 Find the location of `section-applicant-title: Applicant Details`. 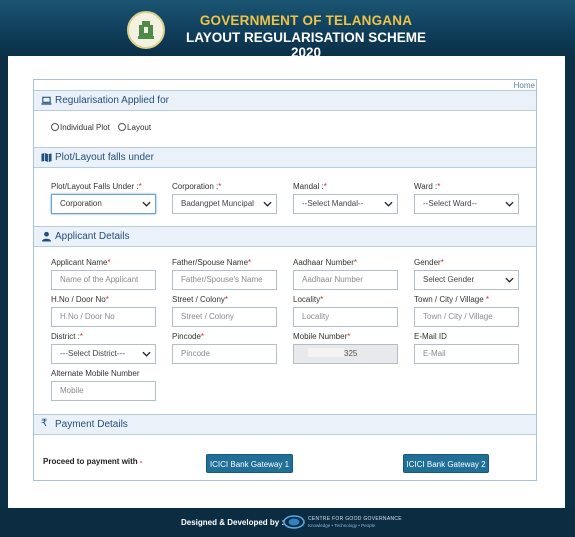

section-applicant-title: Applicant Details is located at coordinates (92, 236).